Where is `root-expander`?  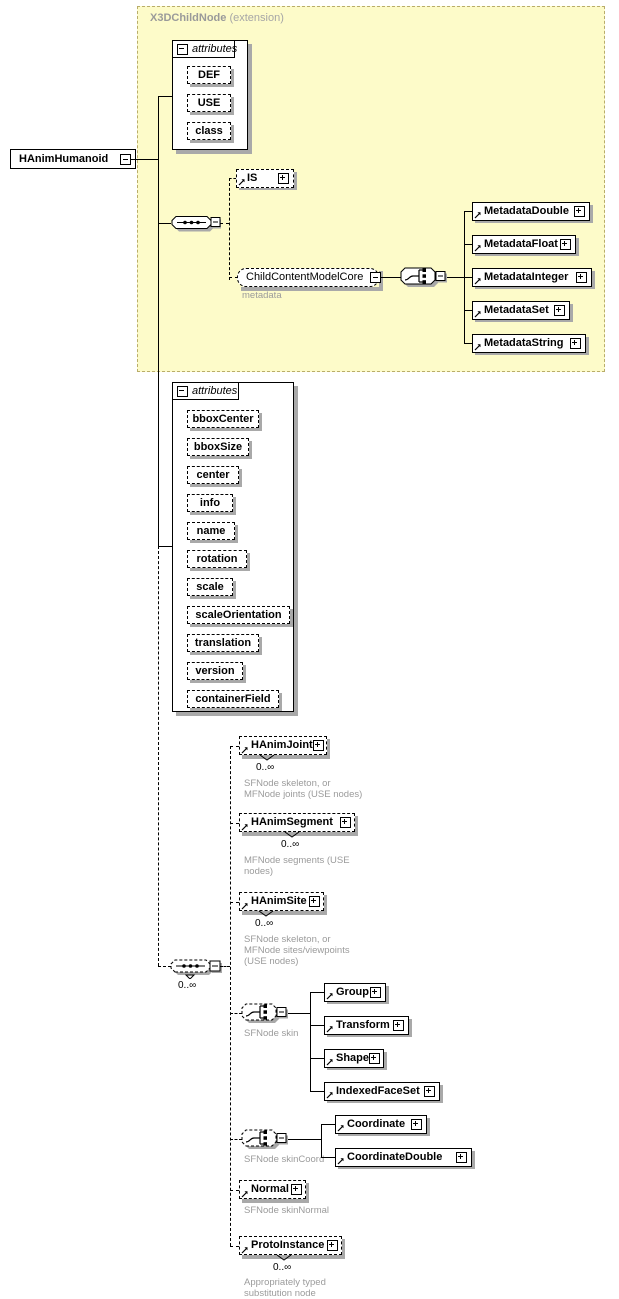
root-expander is located at coordinates (125, 159).